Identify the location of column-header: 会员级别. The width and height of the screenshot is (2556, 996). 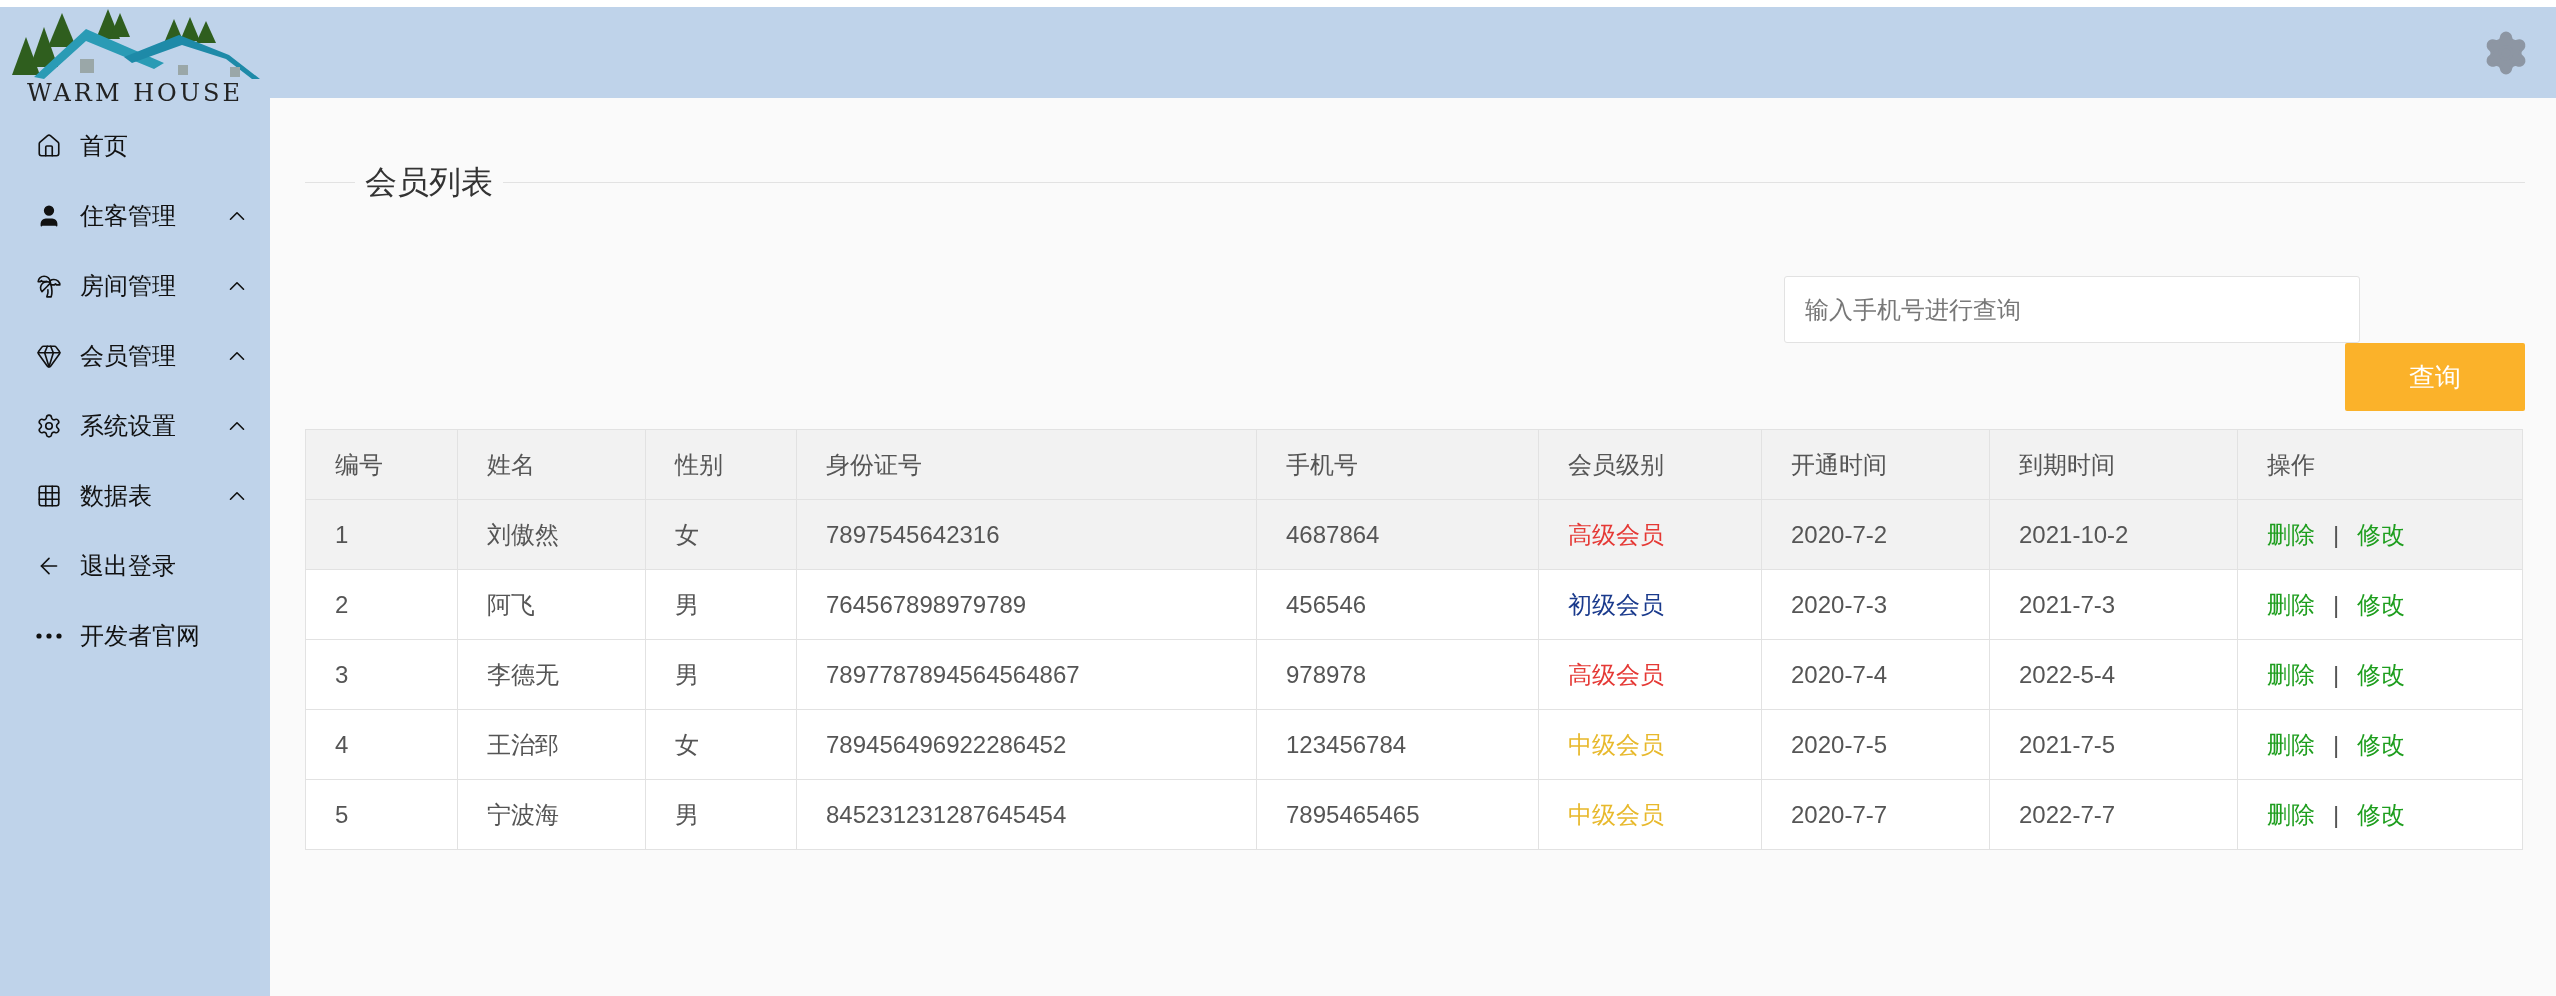
(1650, 464).